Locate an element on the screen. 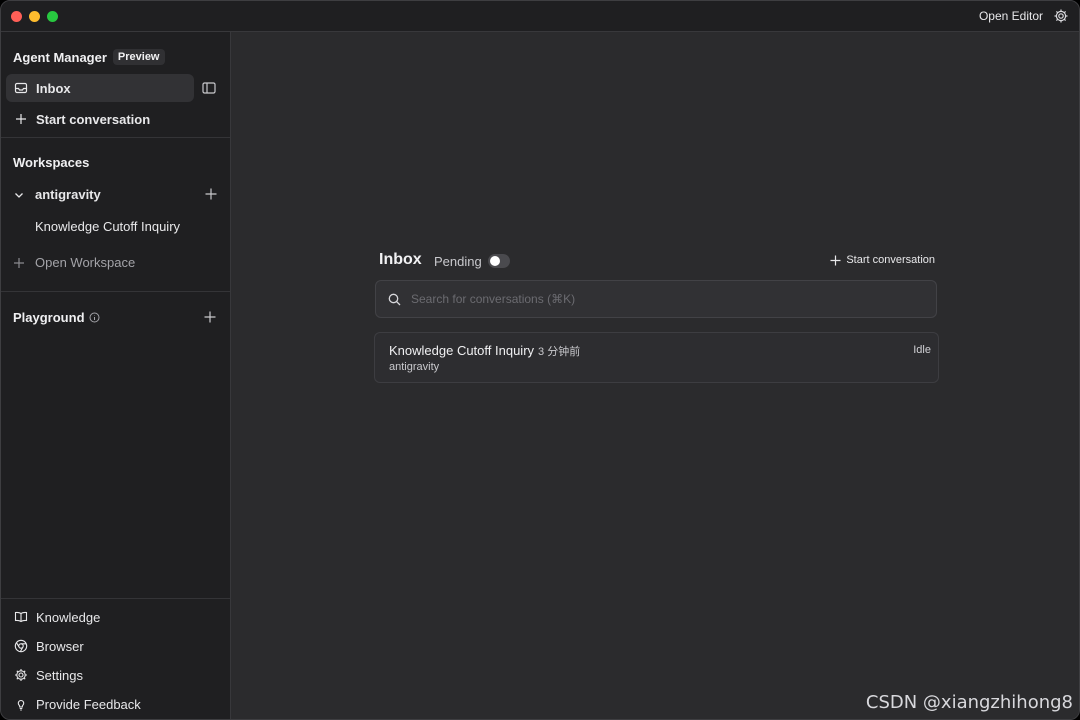 Image resolution: width=1080 pixels, height=720 pixels. sidebar-item-start-conversation: Start conversation is located at coordinates (100, 119).